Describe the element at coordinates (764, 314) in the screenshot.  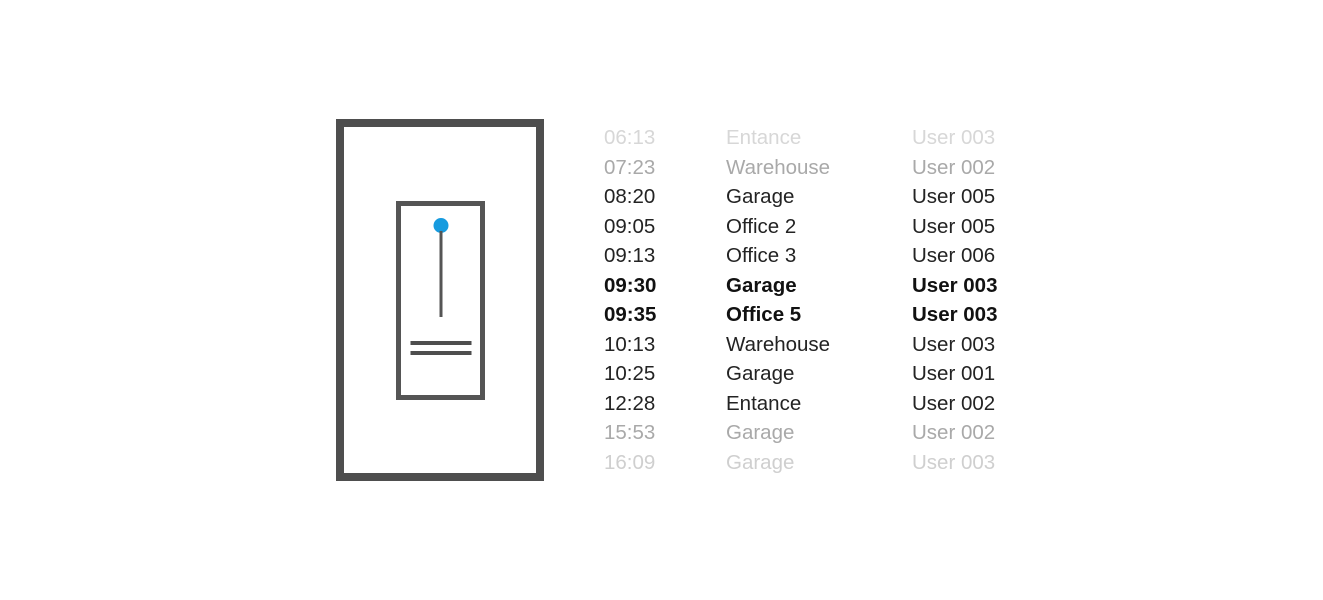
I see `log-location: Office 5` at that location.